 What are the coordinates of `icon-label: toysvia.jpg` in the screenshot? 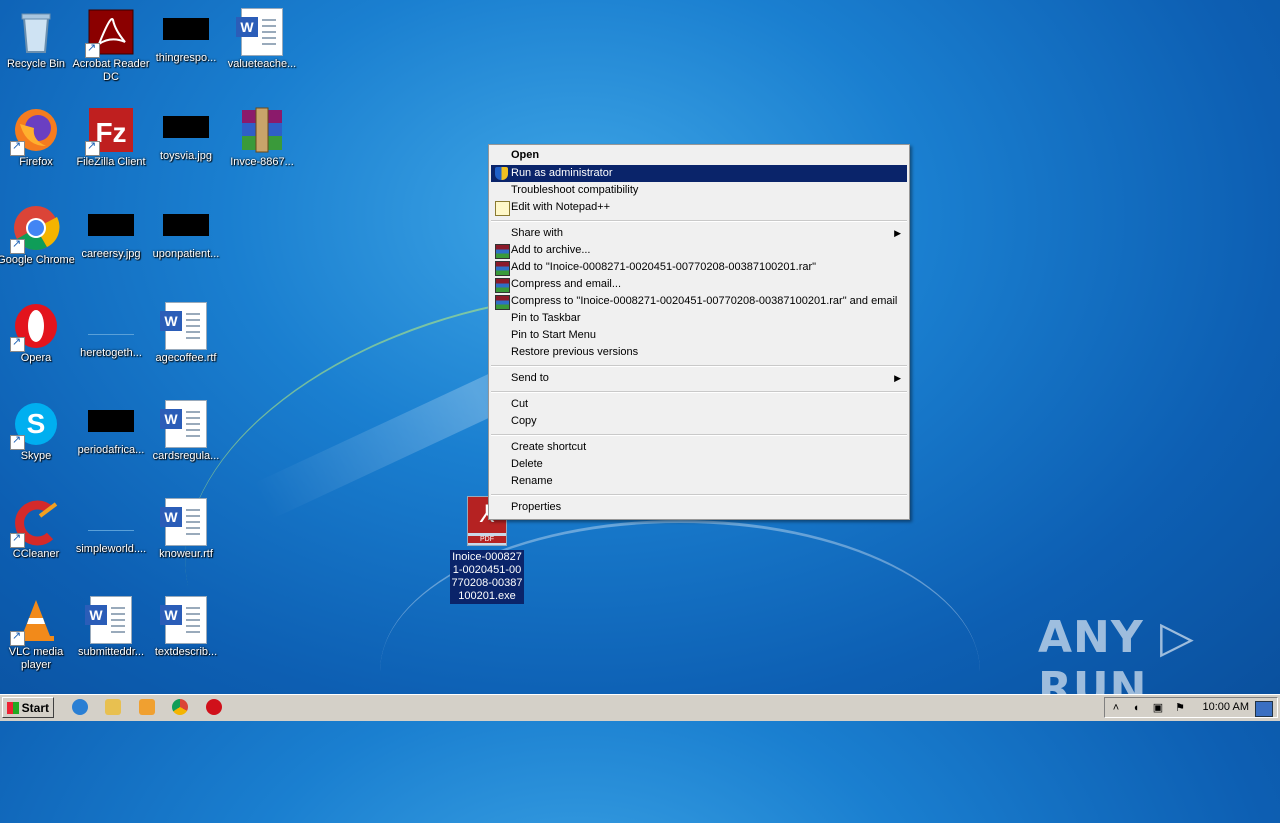 It's located at (186, 156).